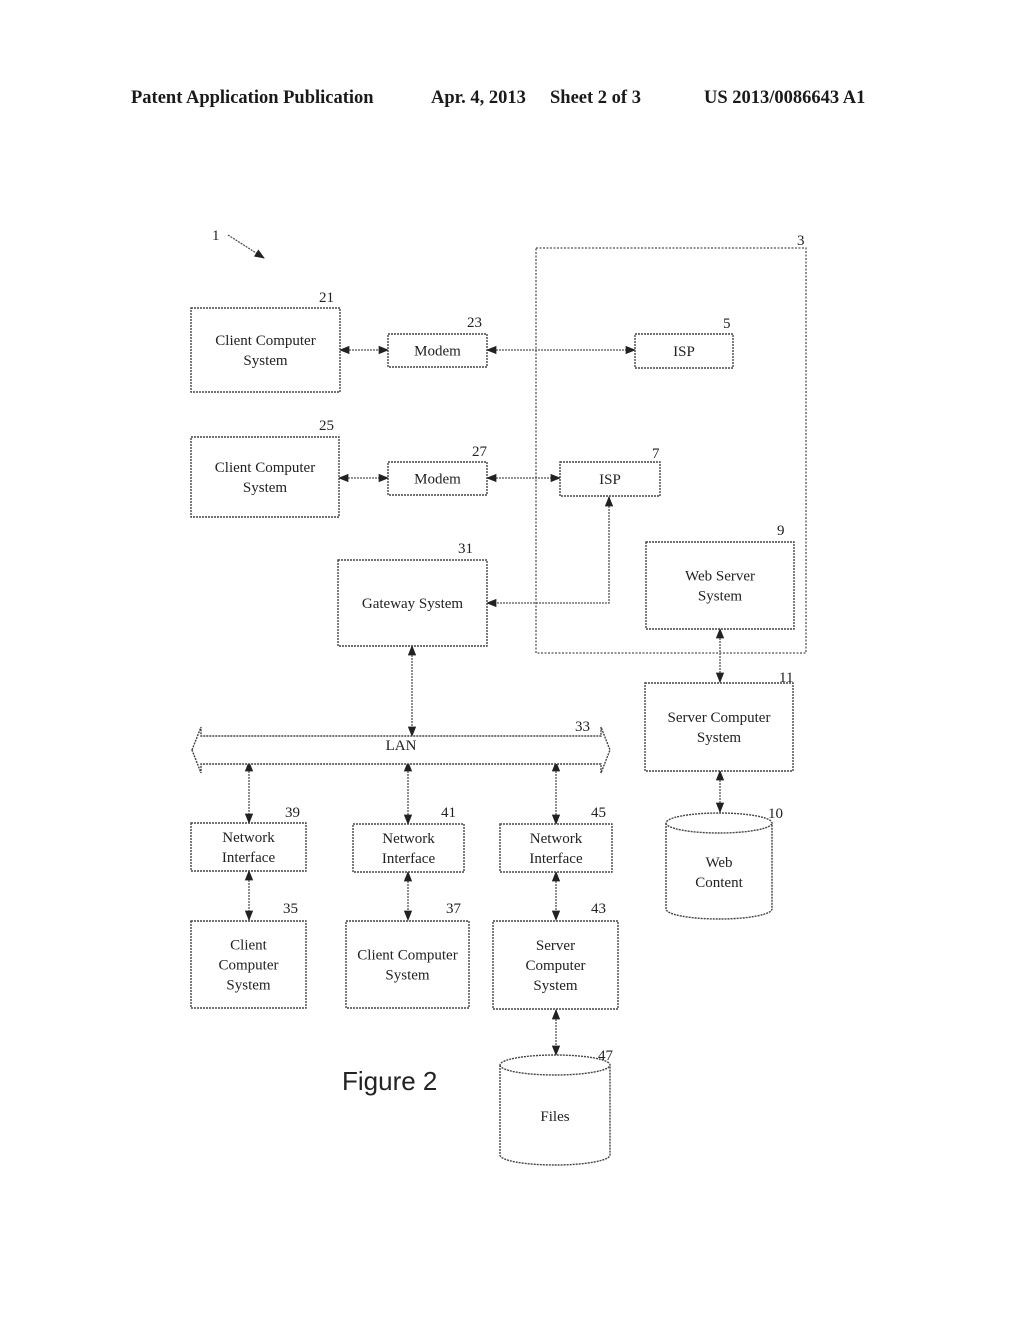  I want to click on node-gateway31: Gateway System 31, so click(412, 594).